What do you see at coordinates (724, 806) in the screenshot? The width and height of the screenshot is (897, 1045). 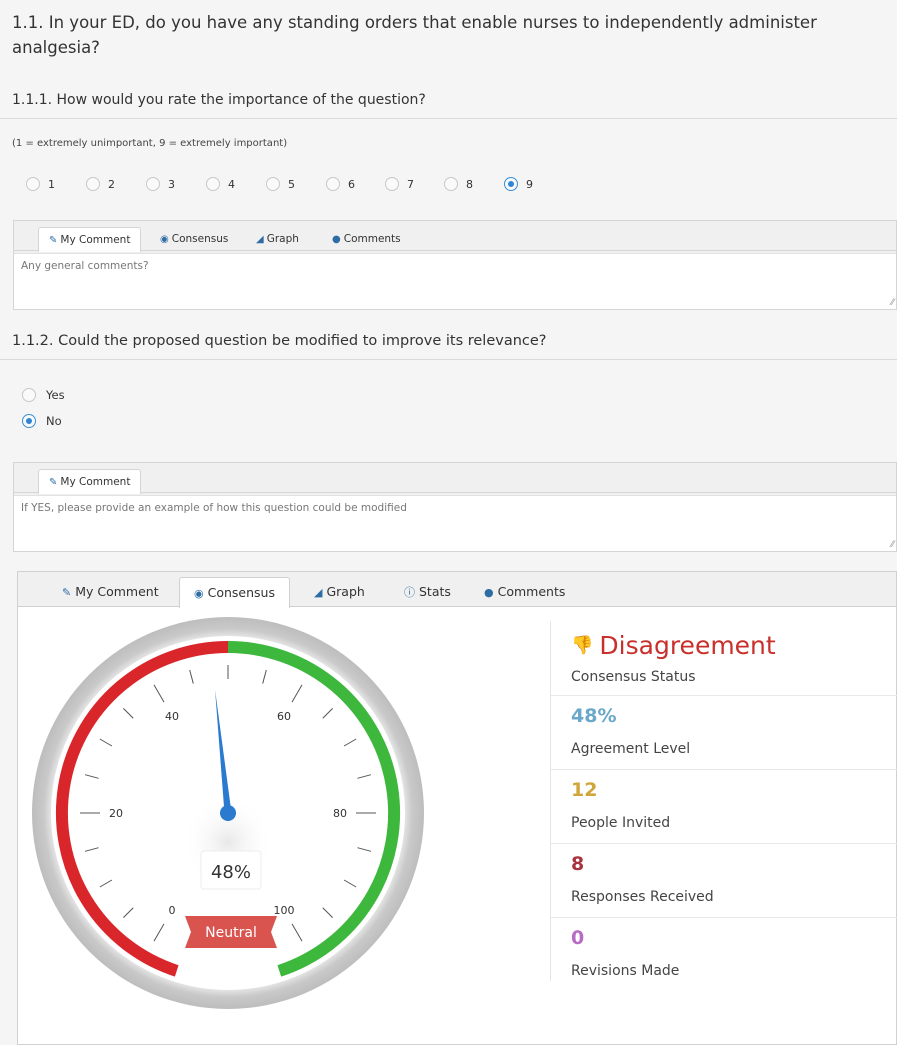 I see `stat-people-invited: 12 People Invited` at bounding box center [724, 806].